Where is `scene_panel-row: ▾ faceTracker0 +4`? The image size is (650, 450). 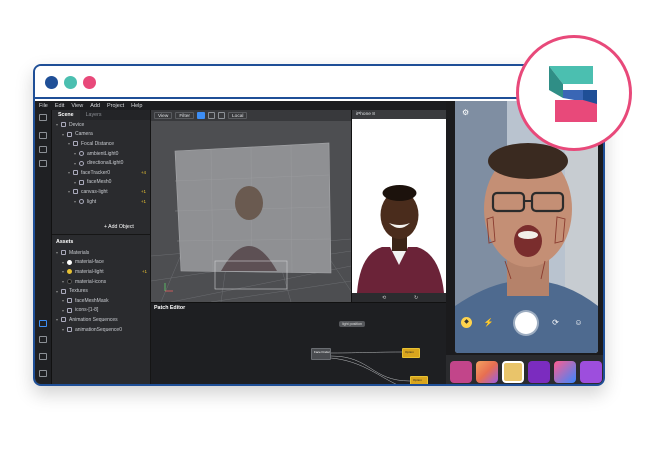
scene_panel-row: ▾ faceTracker0 +4 is located at coordinates (101, 173).